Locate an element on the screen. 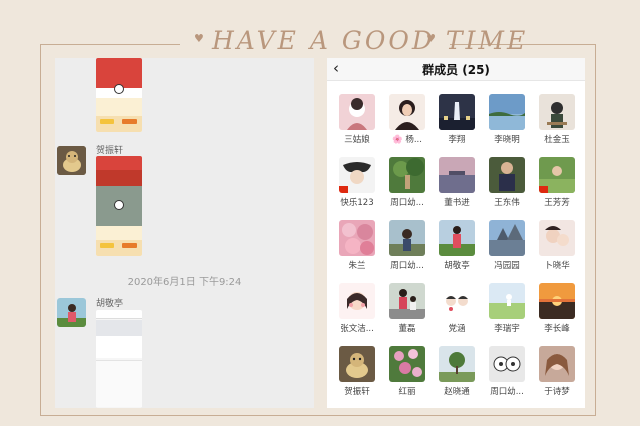 The width and height of the screenshot is (640, 426). member-item: 朱兰 is located at coordinates (357, 245).